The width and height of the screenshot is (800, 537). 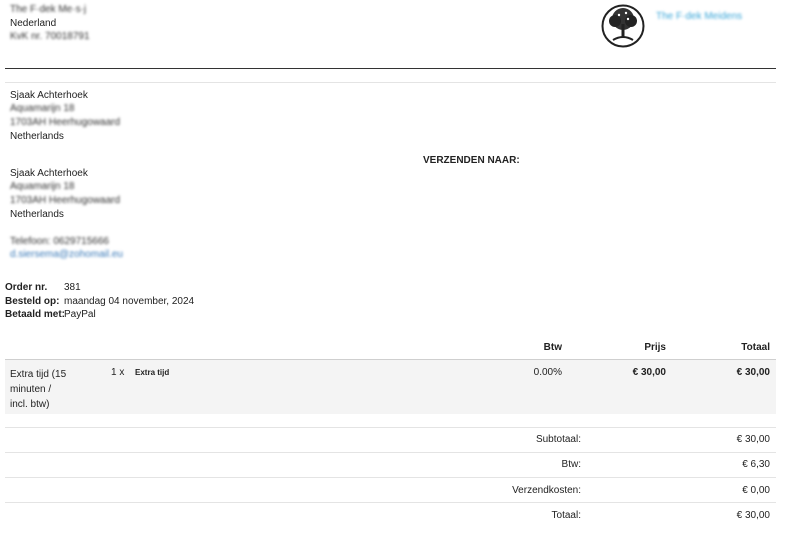 What do you see at coordinates (32, 301) in the screenshot?
I see `order-date-label: Besteld op:` at bounding box center [32, 301].